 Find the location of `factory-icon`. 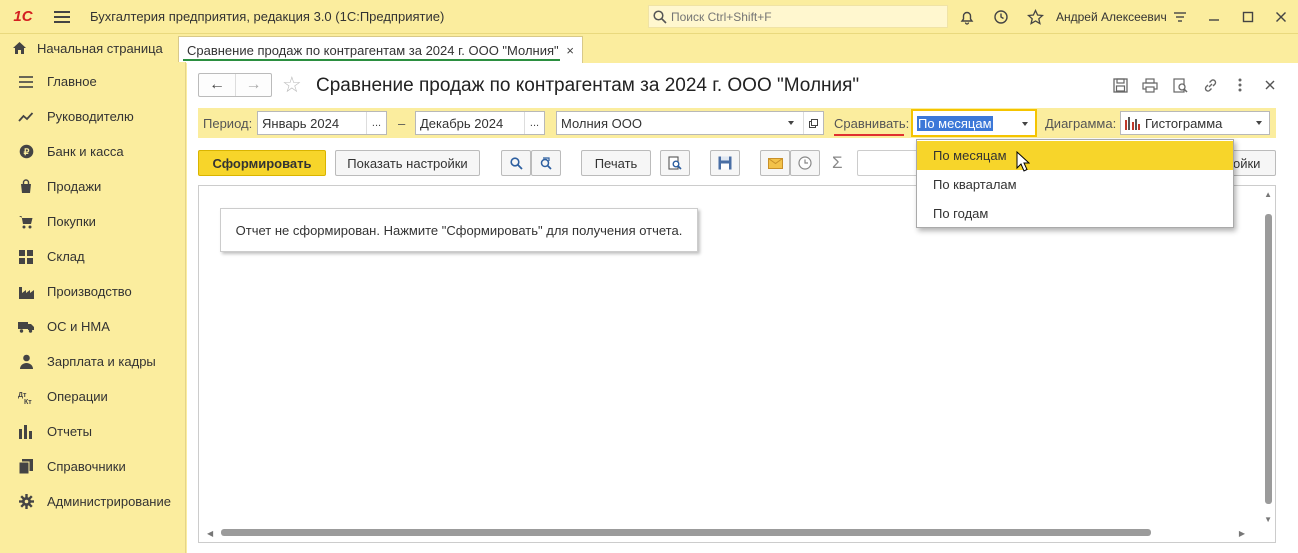

factory-icon is located at coordinates (26, 292).